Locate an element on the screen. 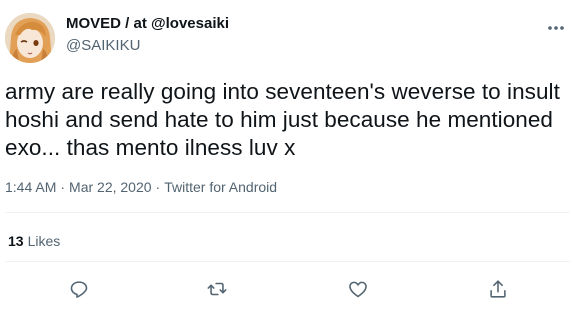 This screenshot has height=323, width=574. heart-icon is located at coordinates (358, 289).